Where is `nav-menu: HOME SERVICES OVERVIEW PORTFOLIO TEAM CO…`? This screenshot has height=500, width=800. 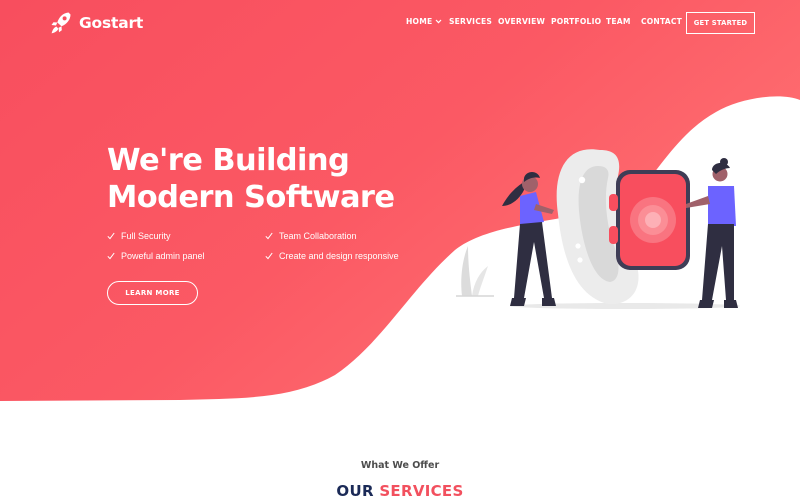 nav-menu: HOME SERVICES OVERVIEW PORTFOLIO TEAM CO… is located at coordinates (400, 23).